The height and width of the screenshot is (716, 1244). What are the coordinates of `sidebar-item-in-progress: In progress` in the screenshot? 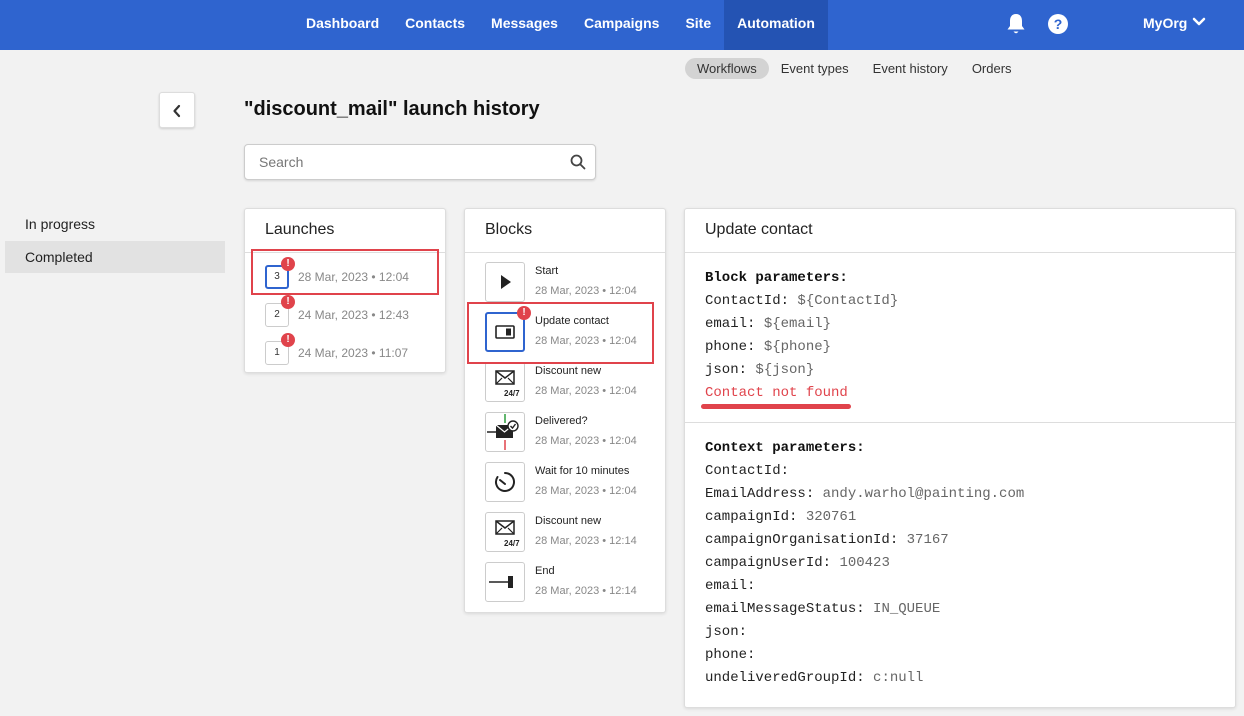 It's located at (115, 224).